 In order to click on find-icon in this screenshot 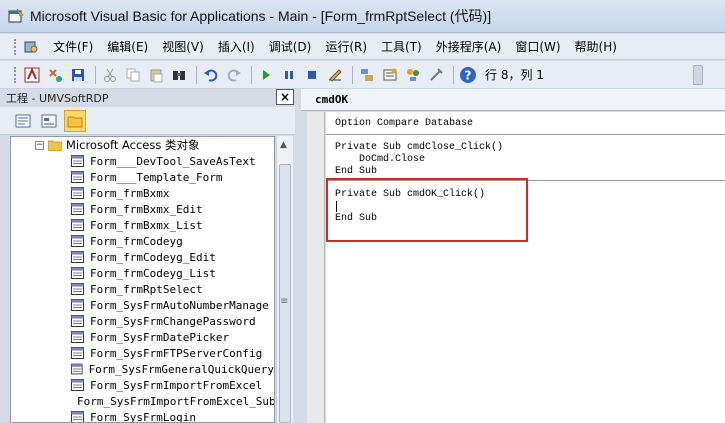, I will do `click(179, 75)`.